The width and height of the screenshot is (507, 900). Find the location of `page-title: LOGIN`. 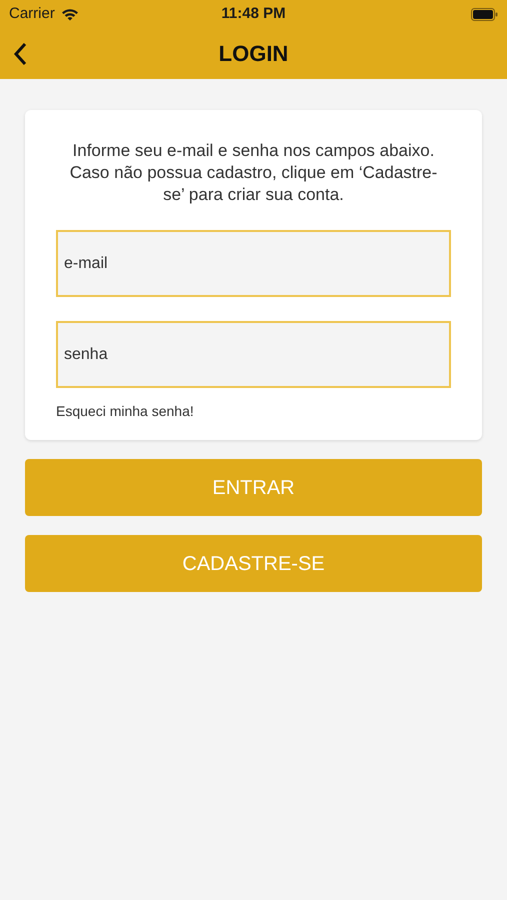

page-title: LOGIN is located at coordinates (253, 54).